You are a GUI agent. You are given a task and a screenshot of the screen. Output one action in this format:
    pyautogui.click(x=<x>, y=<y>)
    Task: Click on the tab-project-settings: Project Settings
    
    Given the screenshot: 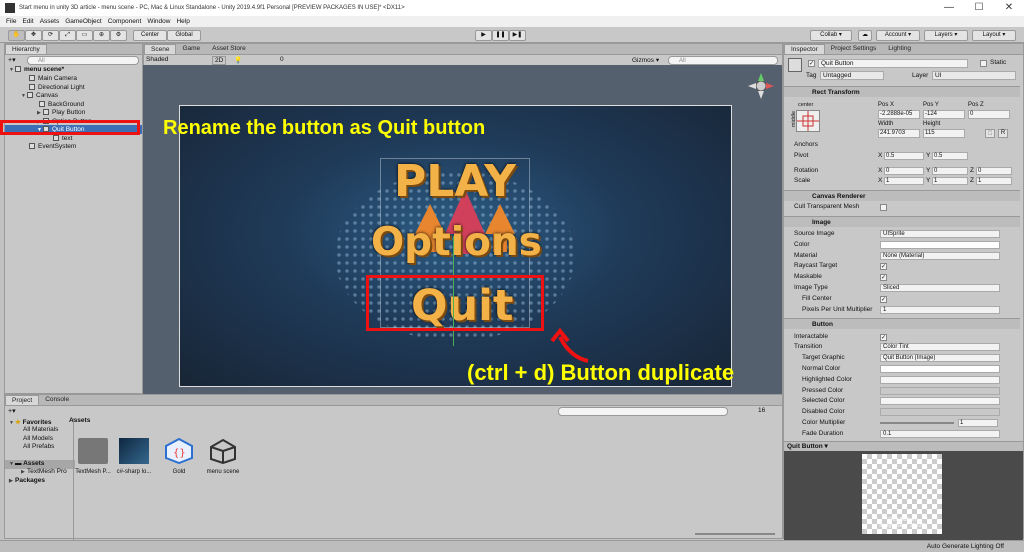 What is the action you would take?
    pyautogui.click(x=854, y=49)
    